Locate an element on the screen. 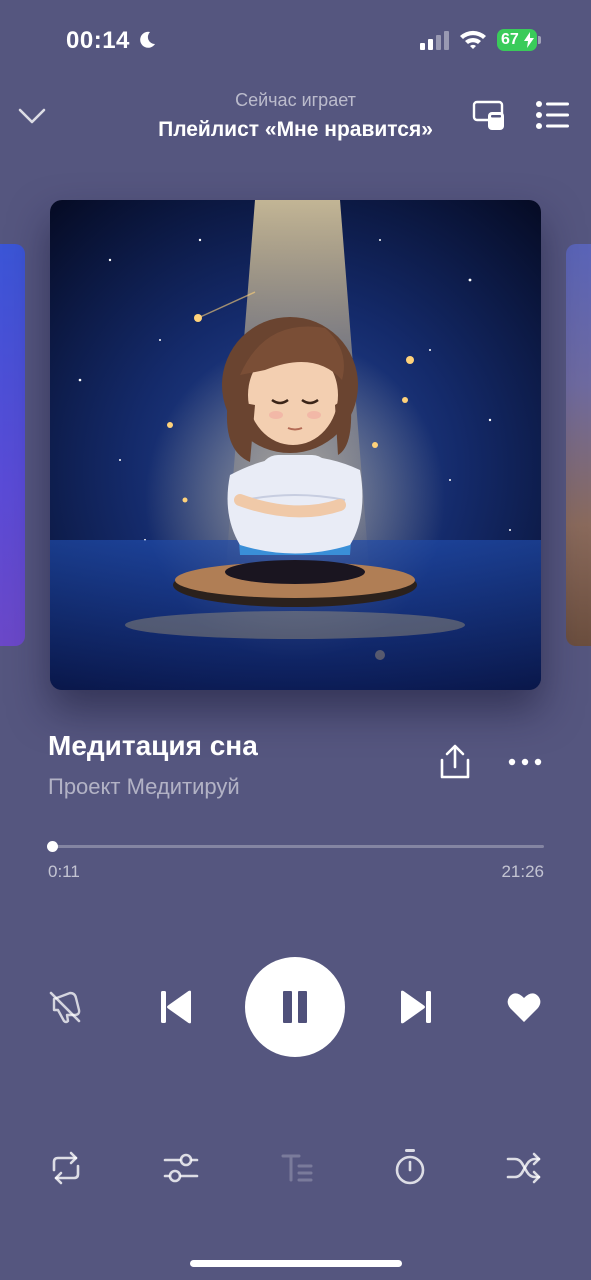  cellular-signal-icon is located at coordinates (434, 40).